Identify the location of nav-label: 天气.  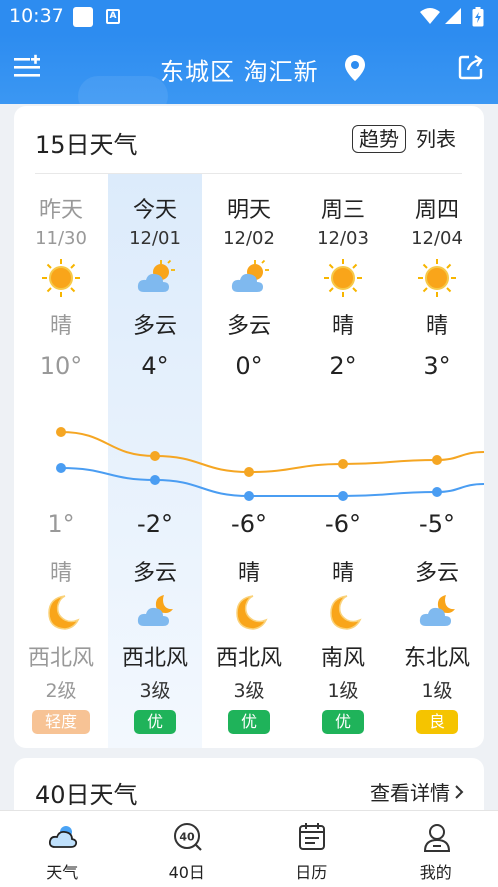
(62, 872).